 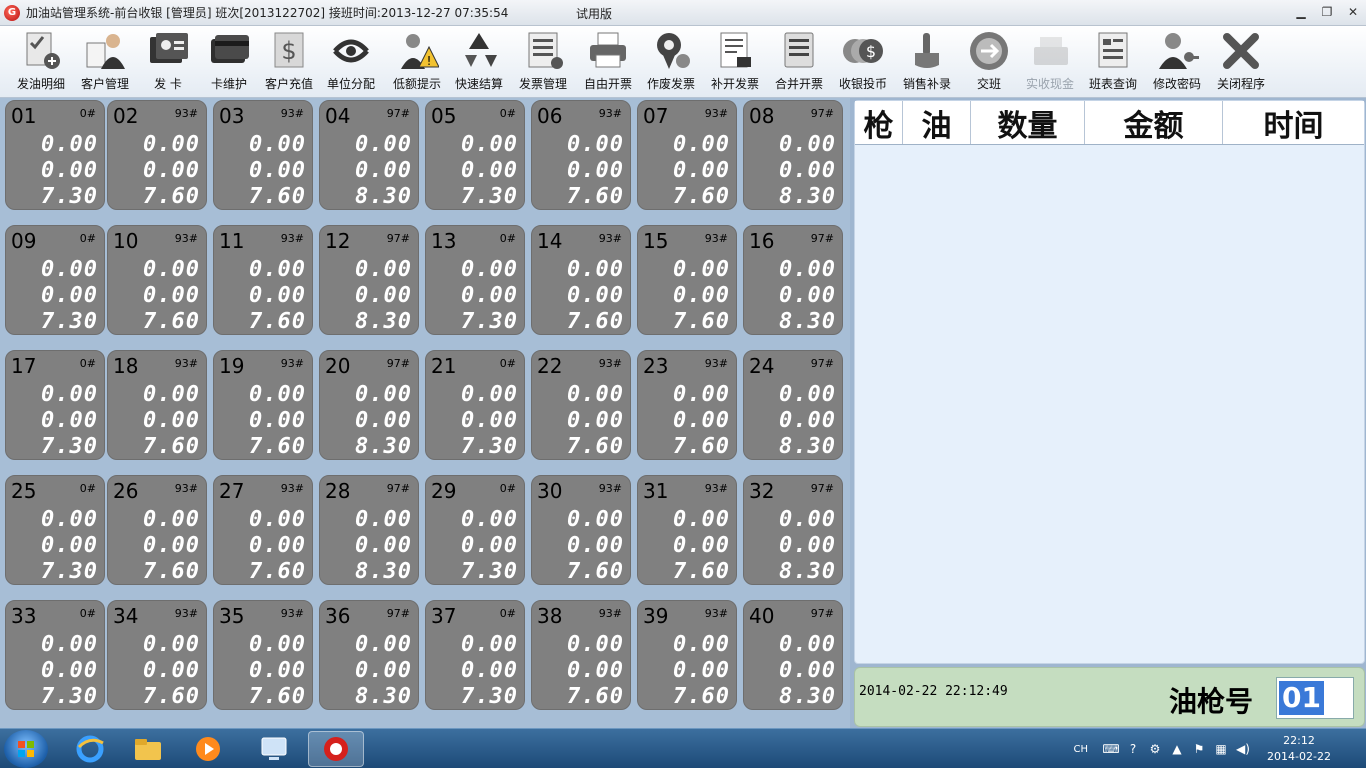 What do you see at coordinates (336, 749) in the screenshot?
I see `taskbar-gas-app` at bounding box center [336, 749].